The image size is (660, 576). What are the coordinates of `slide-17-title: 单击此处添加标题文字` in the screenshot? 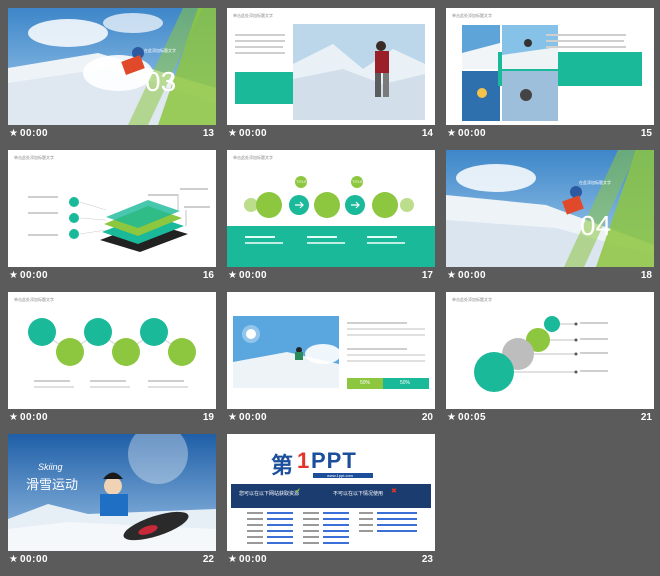 It's located at (253, 157).